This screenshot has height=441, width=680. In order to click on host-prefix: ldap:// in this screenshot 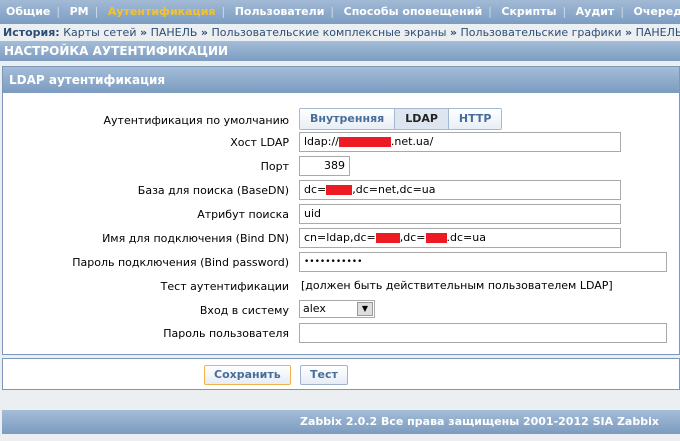, I will do `click(321, 141)`.